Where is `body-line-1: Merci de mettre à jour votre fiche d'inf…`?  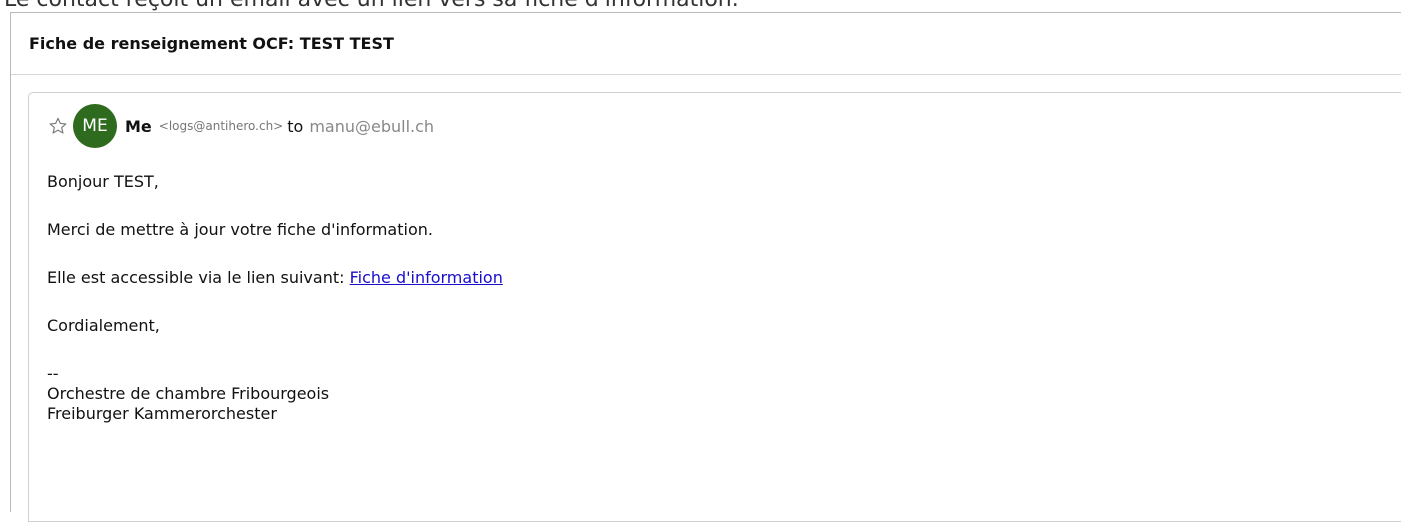
body-line-1: Merci de mettre à jour votre fiche d'inf… is located at coordinates (240, 229).